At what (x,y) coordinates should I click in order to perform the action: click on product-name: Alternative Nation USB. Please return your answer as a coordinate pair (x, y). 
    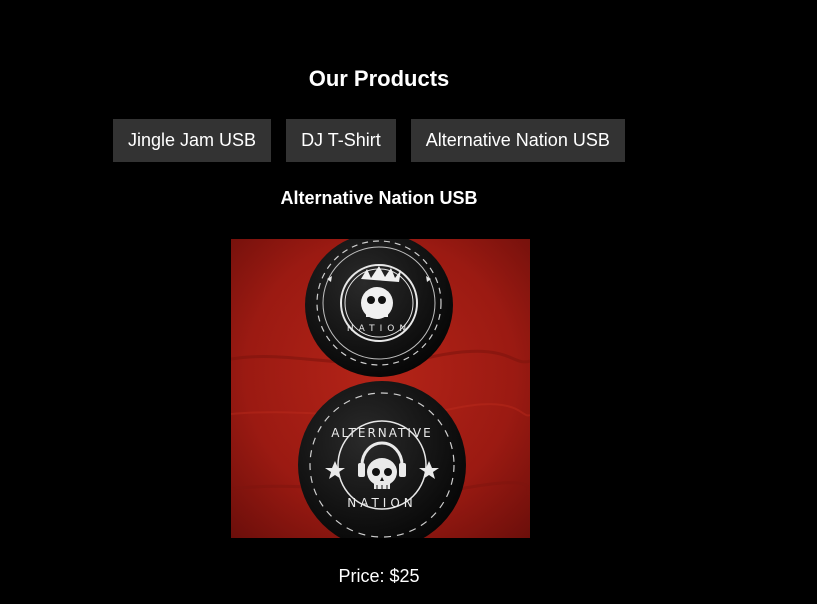
    Looking at the image, I should click on (379, 198).